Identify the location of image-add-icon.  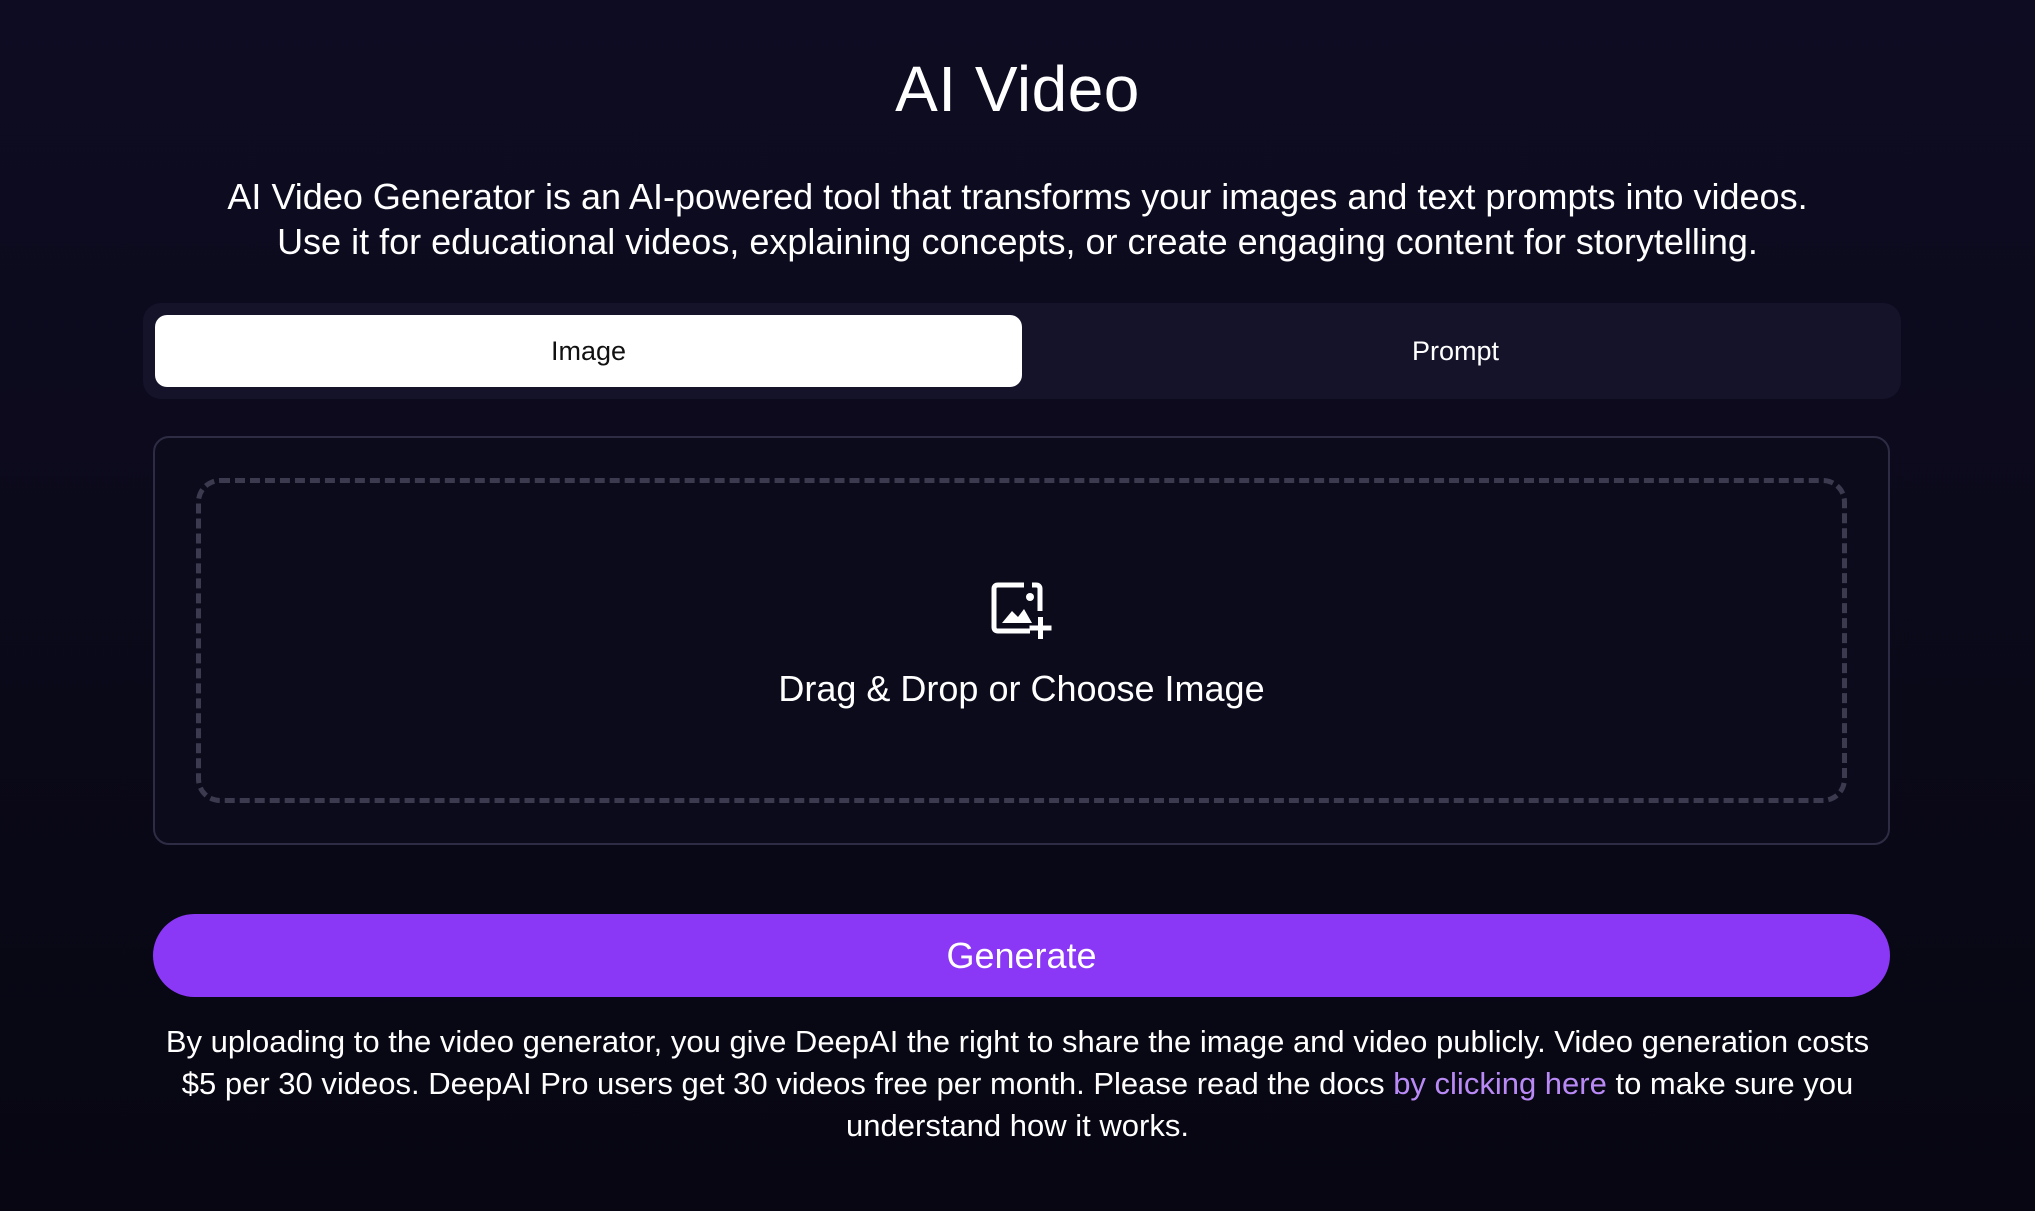
(1022, 611).